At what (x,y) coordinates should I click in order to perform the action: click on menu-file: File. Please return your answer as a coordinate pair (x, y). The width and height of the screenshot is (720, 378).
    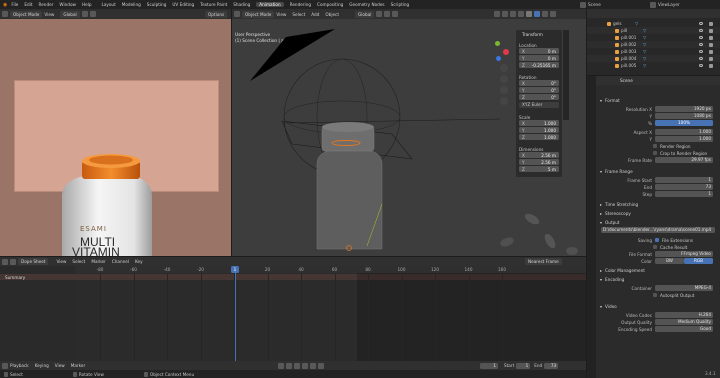
    Looking at the image, I should click on (14, 4).